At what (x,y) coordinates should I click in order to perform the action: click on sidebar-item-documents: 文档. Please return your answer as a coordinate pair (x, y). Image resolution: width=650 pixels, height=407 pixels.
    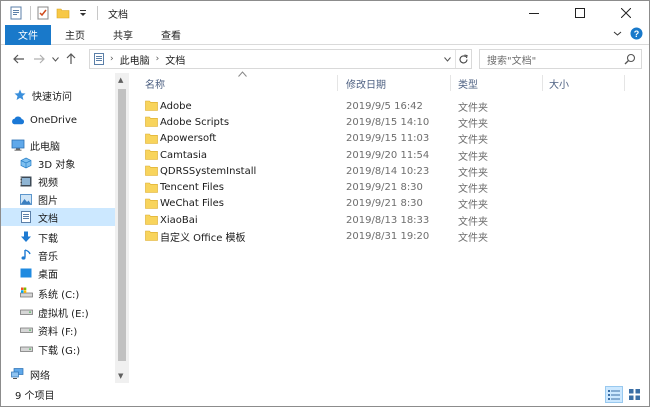
    Looking at the image, I should click on (58, 217).